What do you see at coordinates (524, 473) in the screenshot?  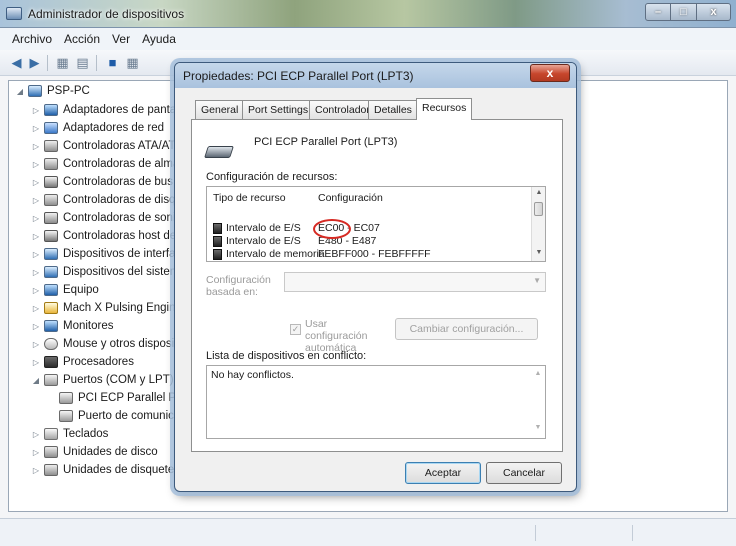 I see `cancel-button: Cancelar` at bounding box center [524, 473].